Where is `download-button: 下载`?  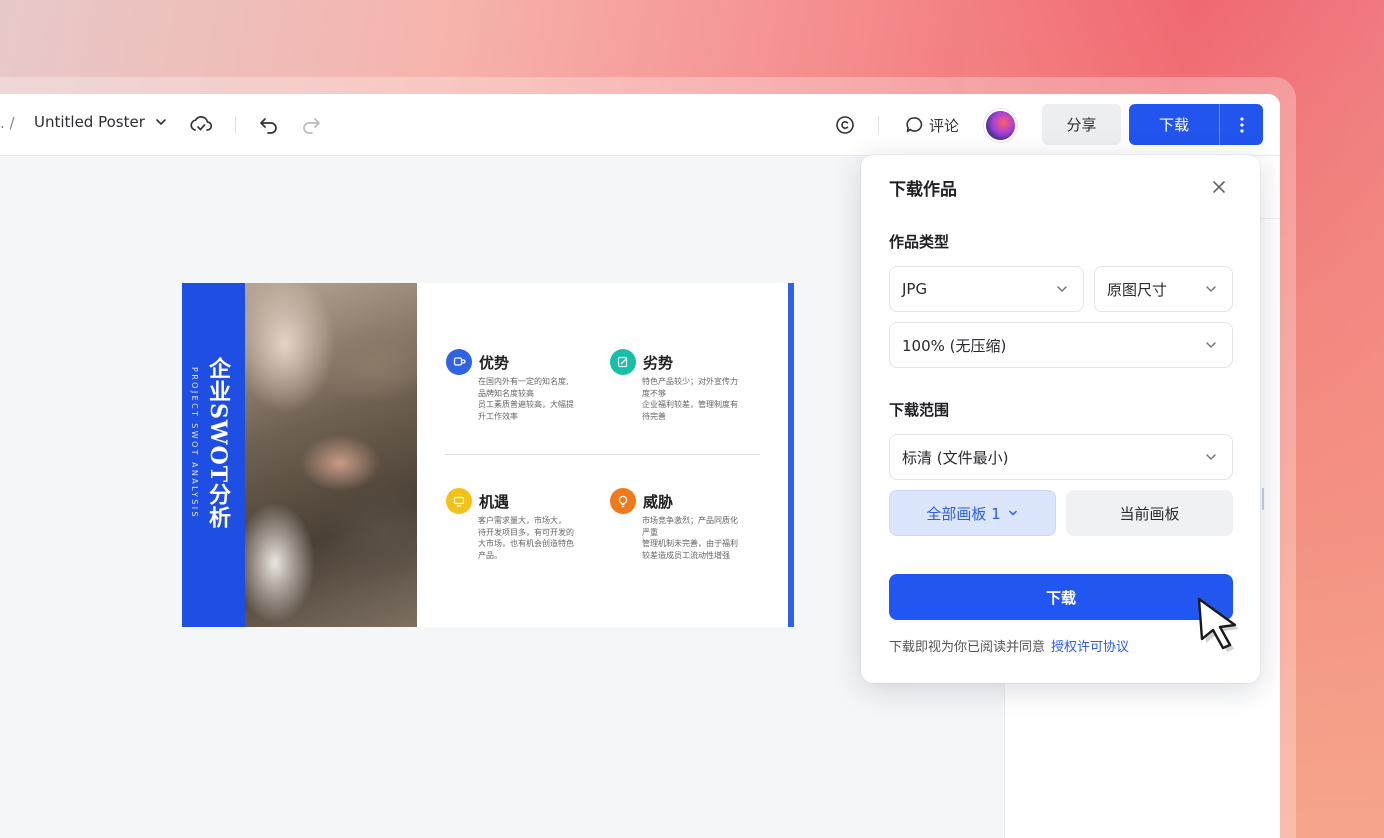
download-button: 下载 is located at coordinates (1174, 124).